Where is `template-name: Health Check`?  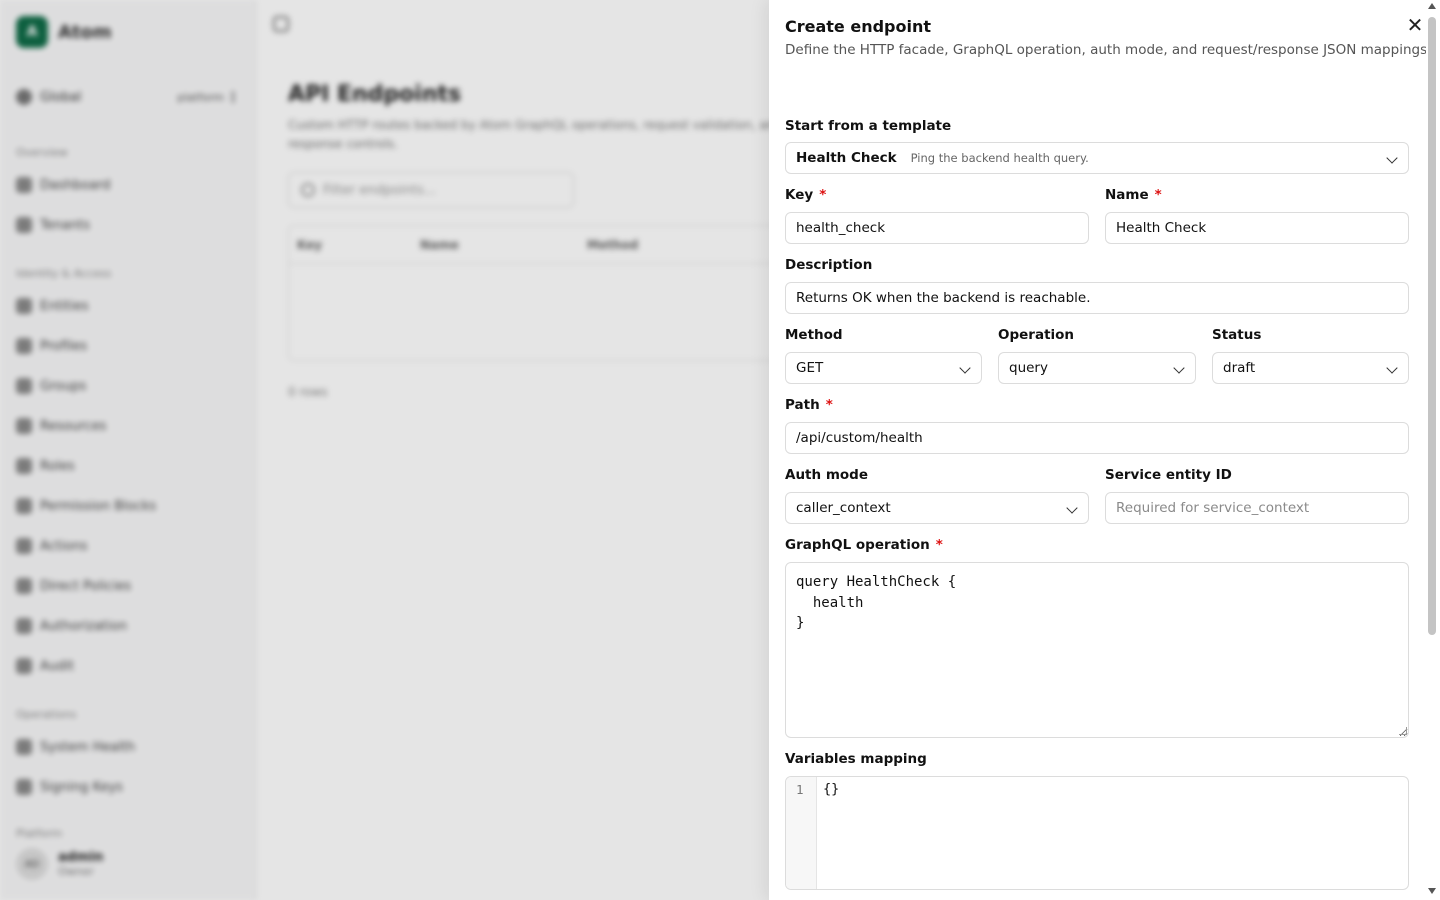
template-name: Health Check is located at coordinates (846, 158).